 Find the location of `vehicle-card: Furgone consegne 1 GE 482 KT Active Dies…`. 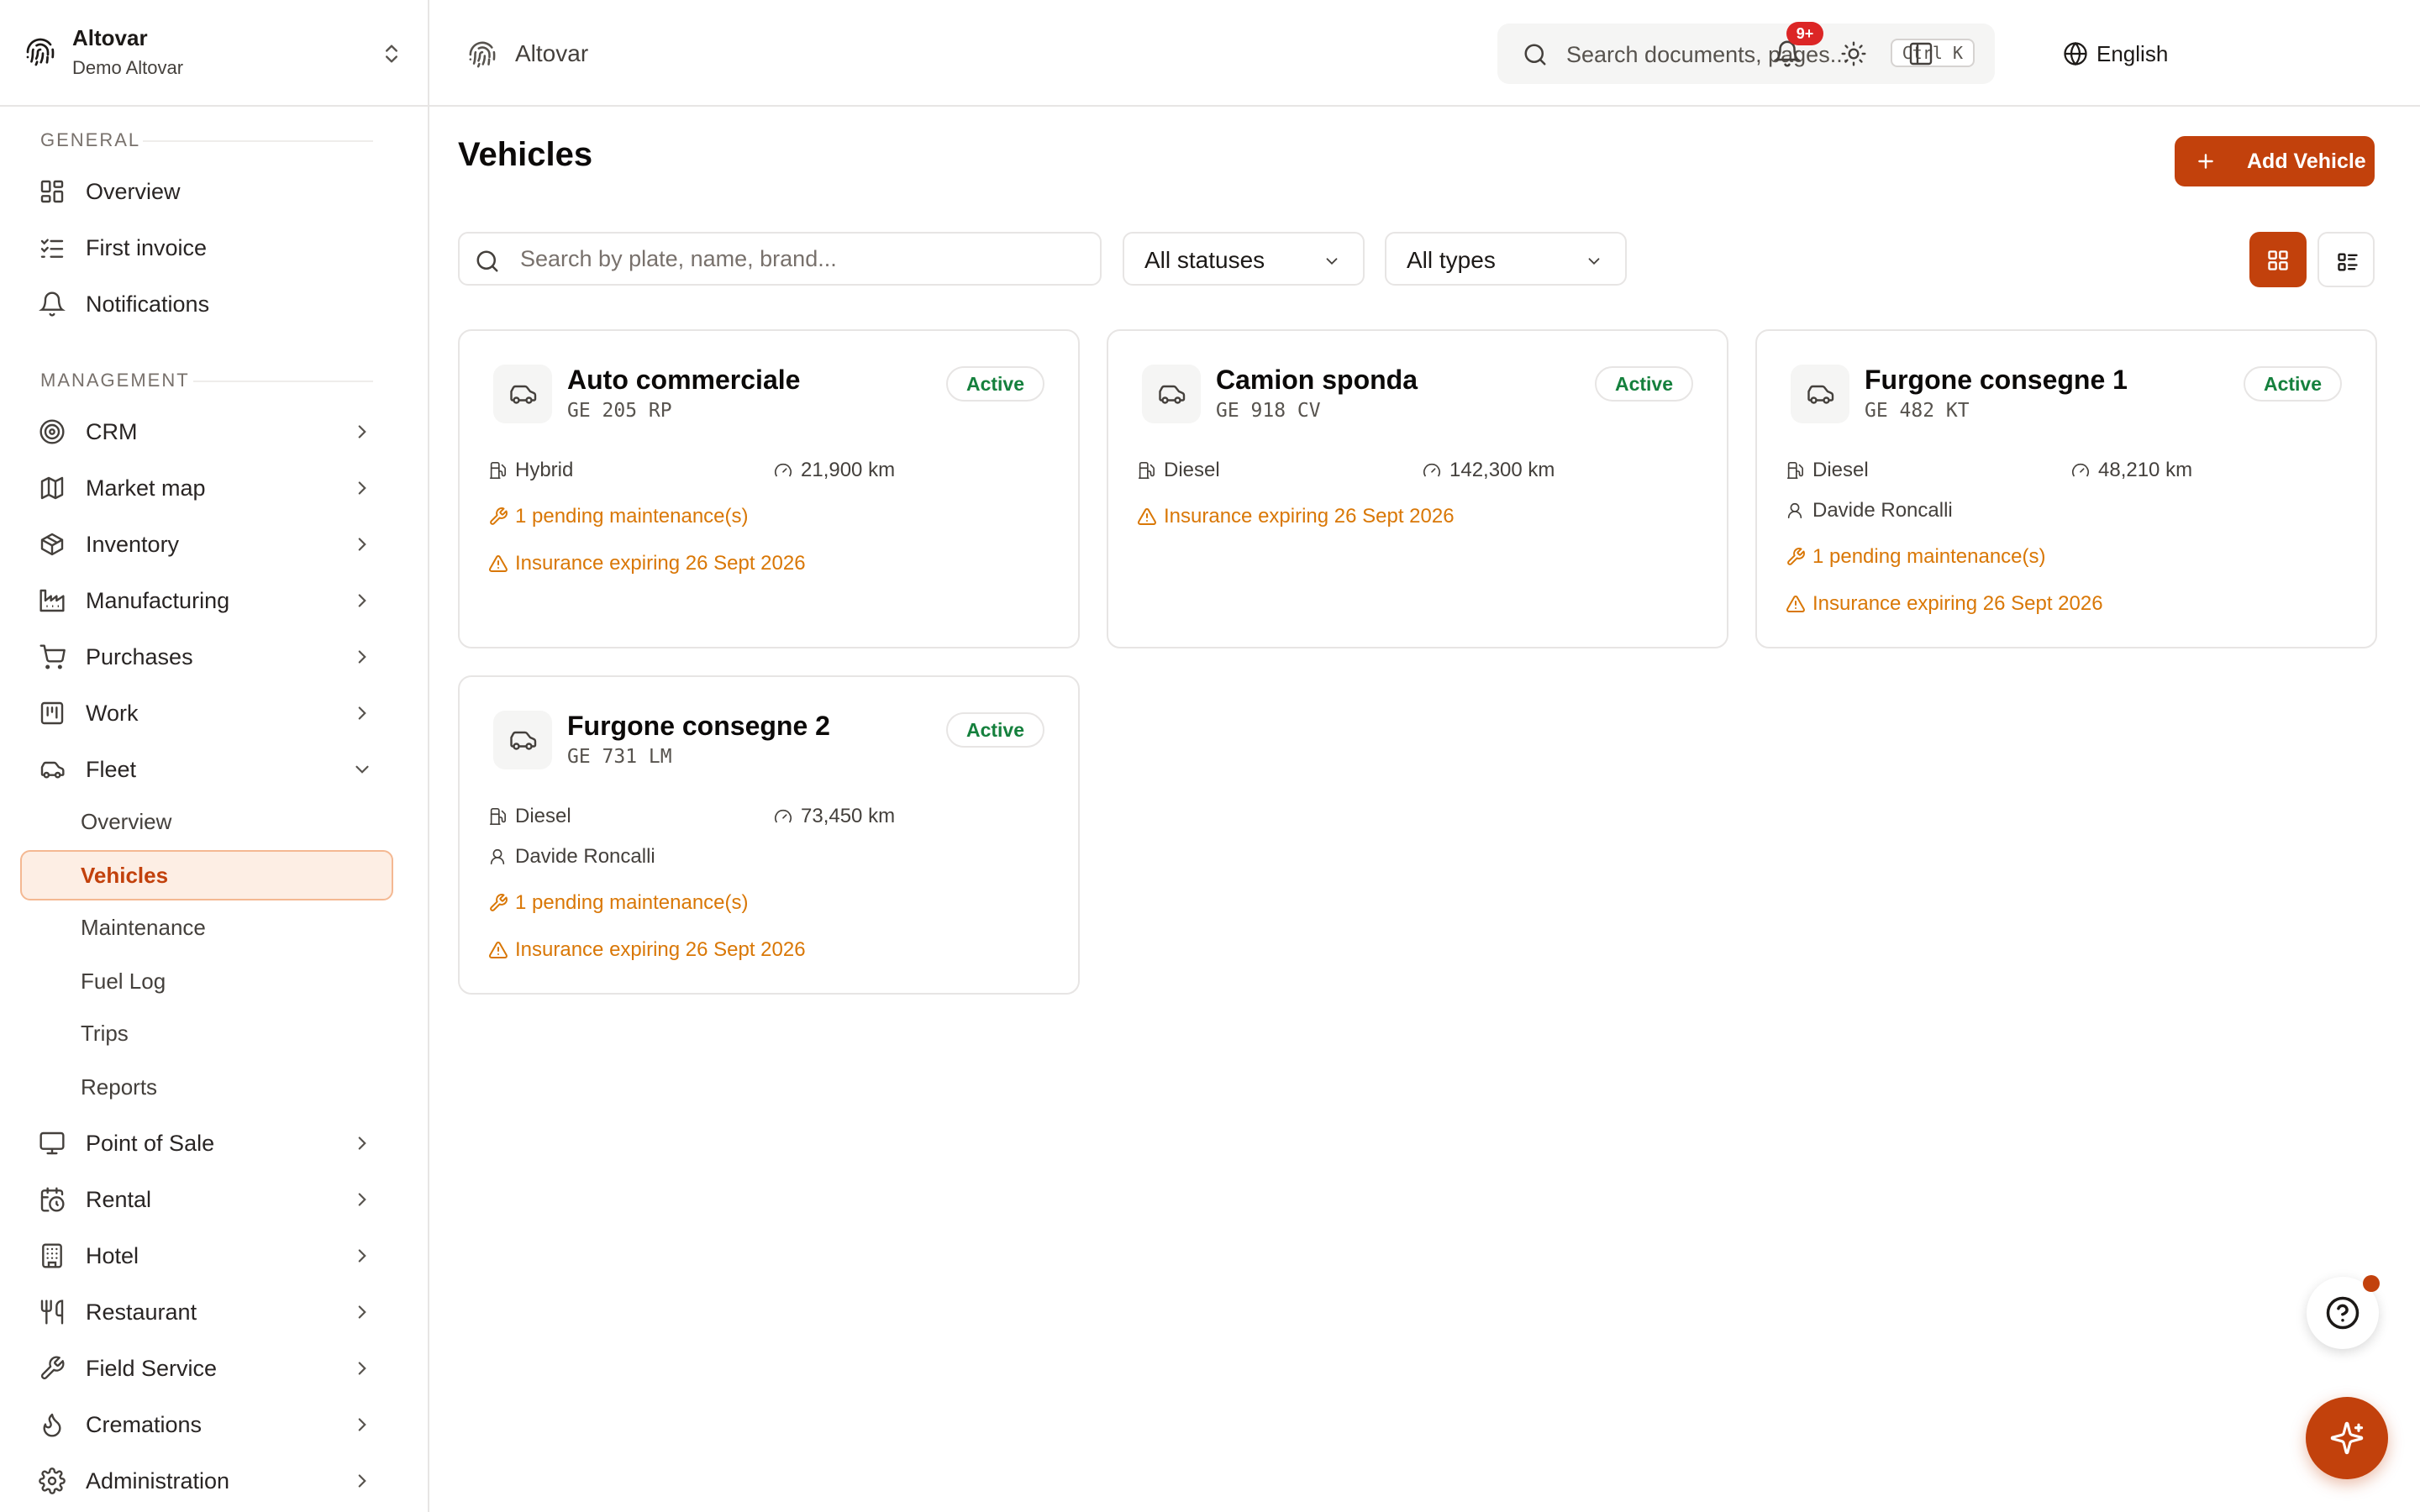

vehicle-card: Furgone consegne 1 GE 482 KT Active Dies… is located at coordinates (2066, 488).